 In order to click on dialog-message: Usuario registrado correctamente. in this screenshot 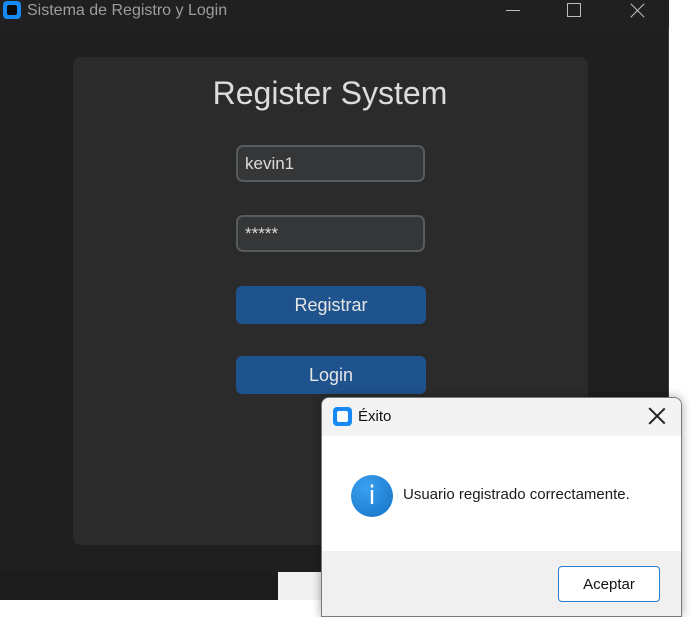, I will do `click(516, 494)`.